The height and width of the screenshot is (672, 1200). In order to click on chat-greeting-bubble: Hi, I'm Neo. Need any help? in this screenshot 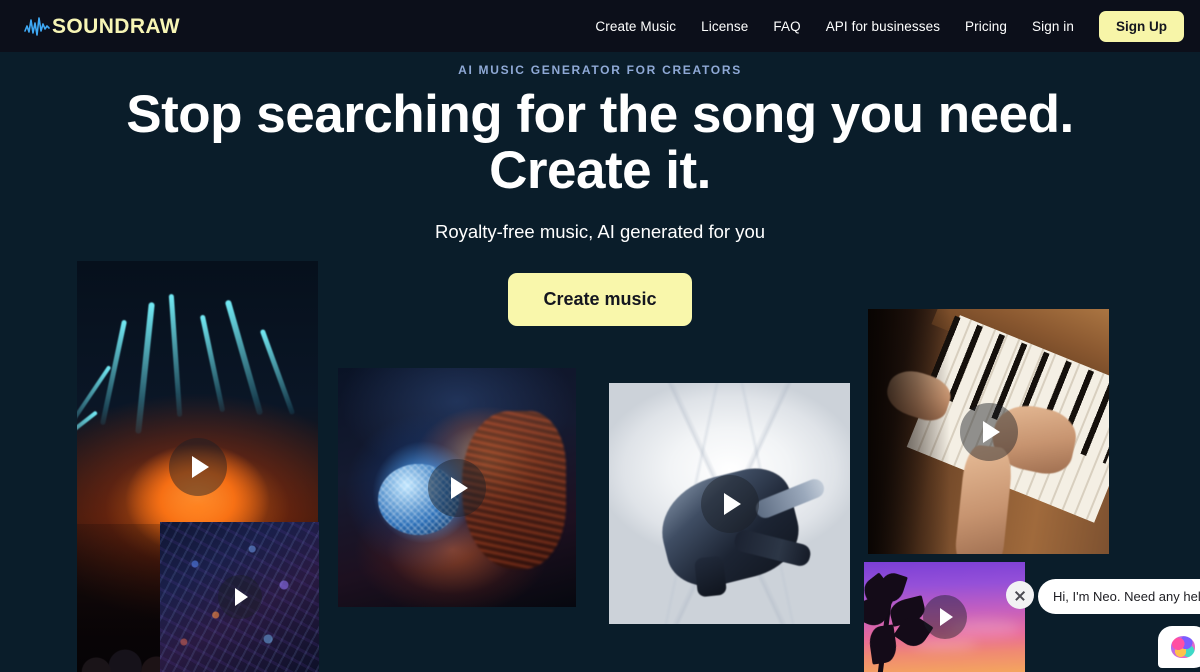, I will do `click(1119, 596)`.